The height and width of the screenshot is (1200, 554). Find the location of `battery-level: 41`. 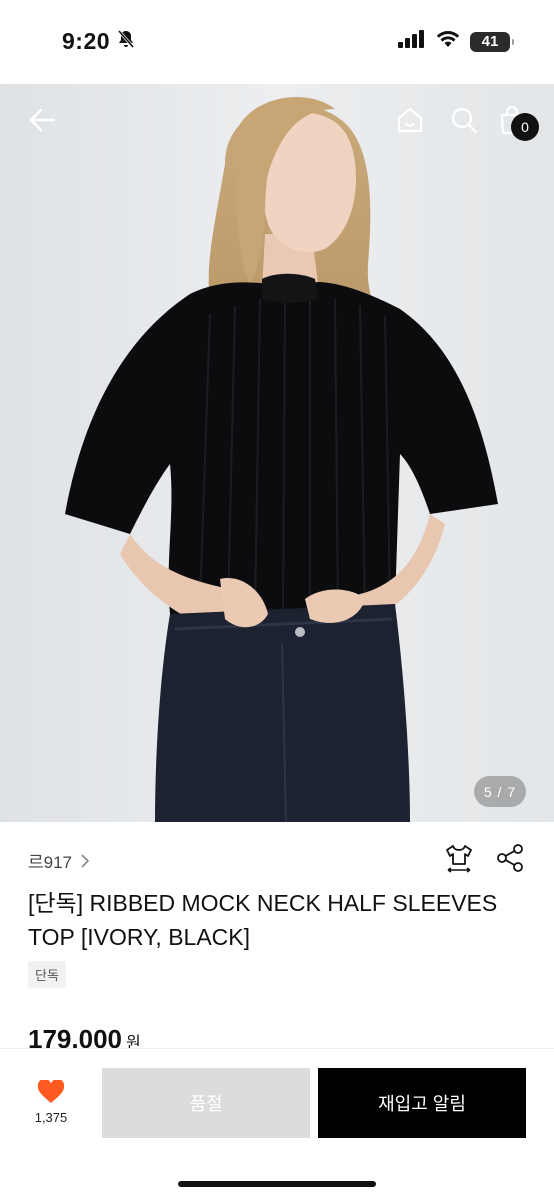

battery-level: 41 is located at coordinates (490, 41).